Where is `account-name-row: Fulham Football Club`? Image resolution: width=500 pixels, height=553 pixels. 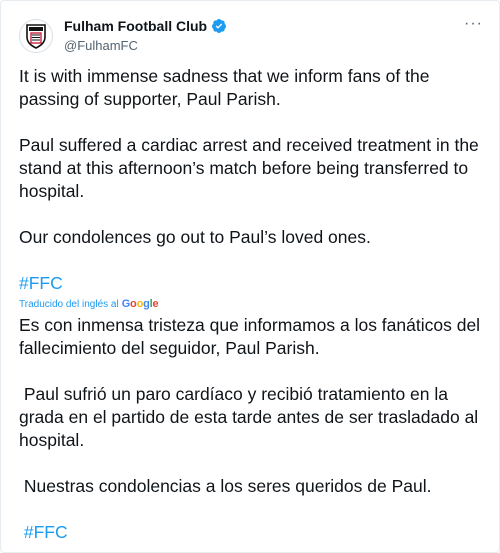 account-name-row: Fulham Football Club is located at coordinates (145, 26).